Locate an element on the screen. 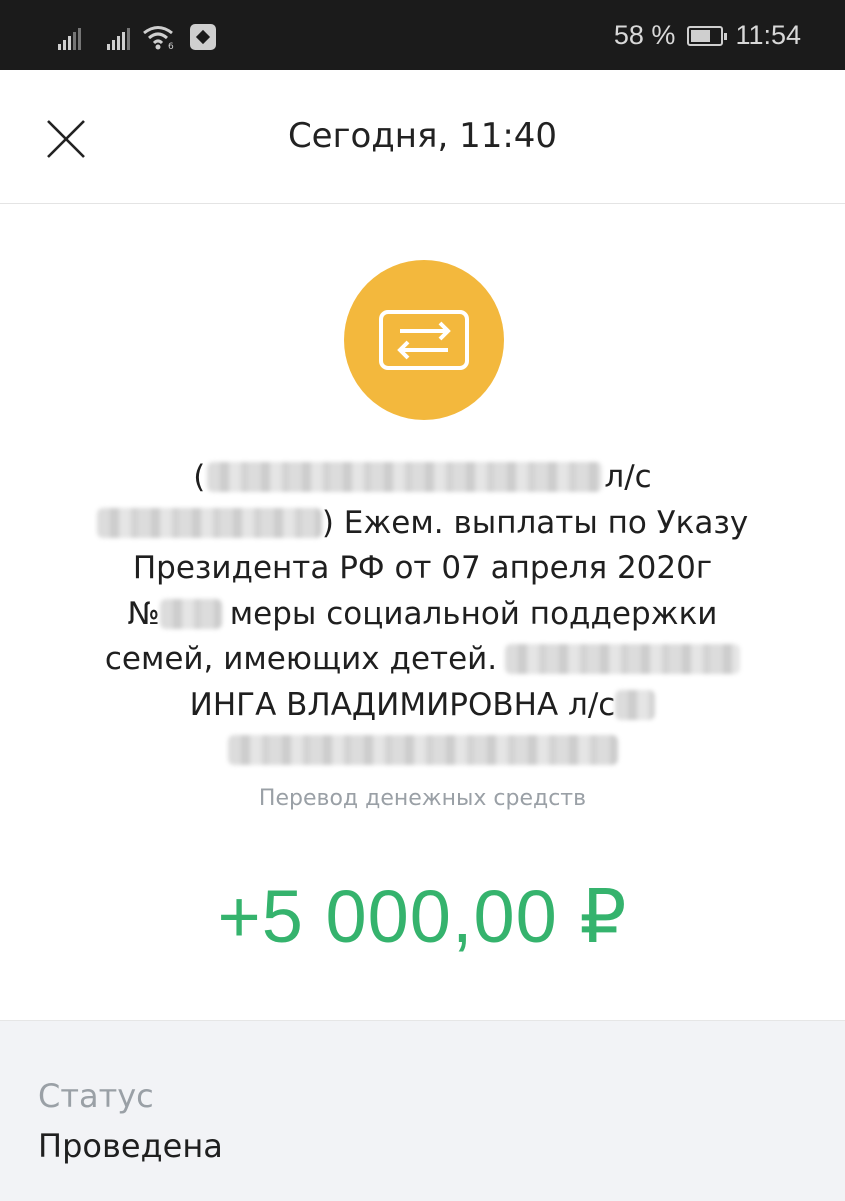  status-bar-right: 58 % 11:54 is located at coordinates (707, 35).